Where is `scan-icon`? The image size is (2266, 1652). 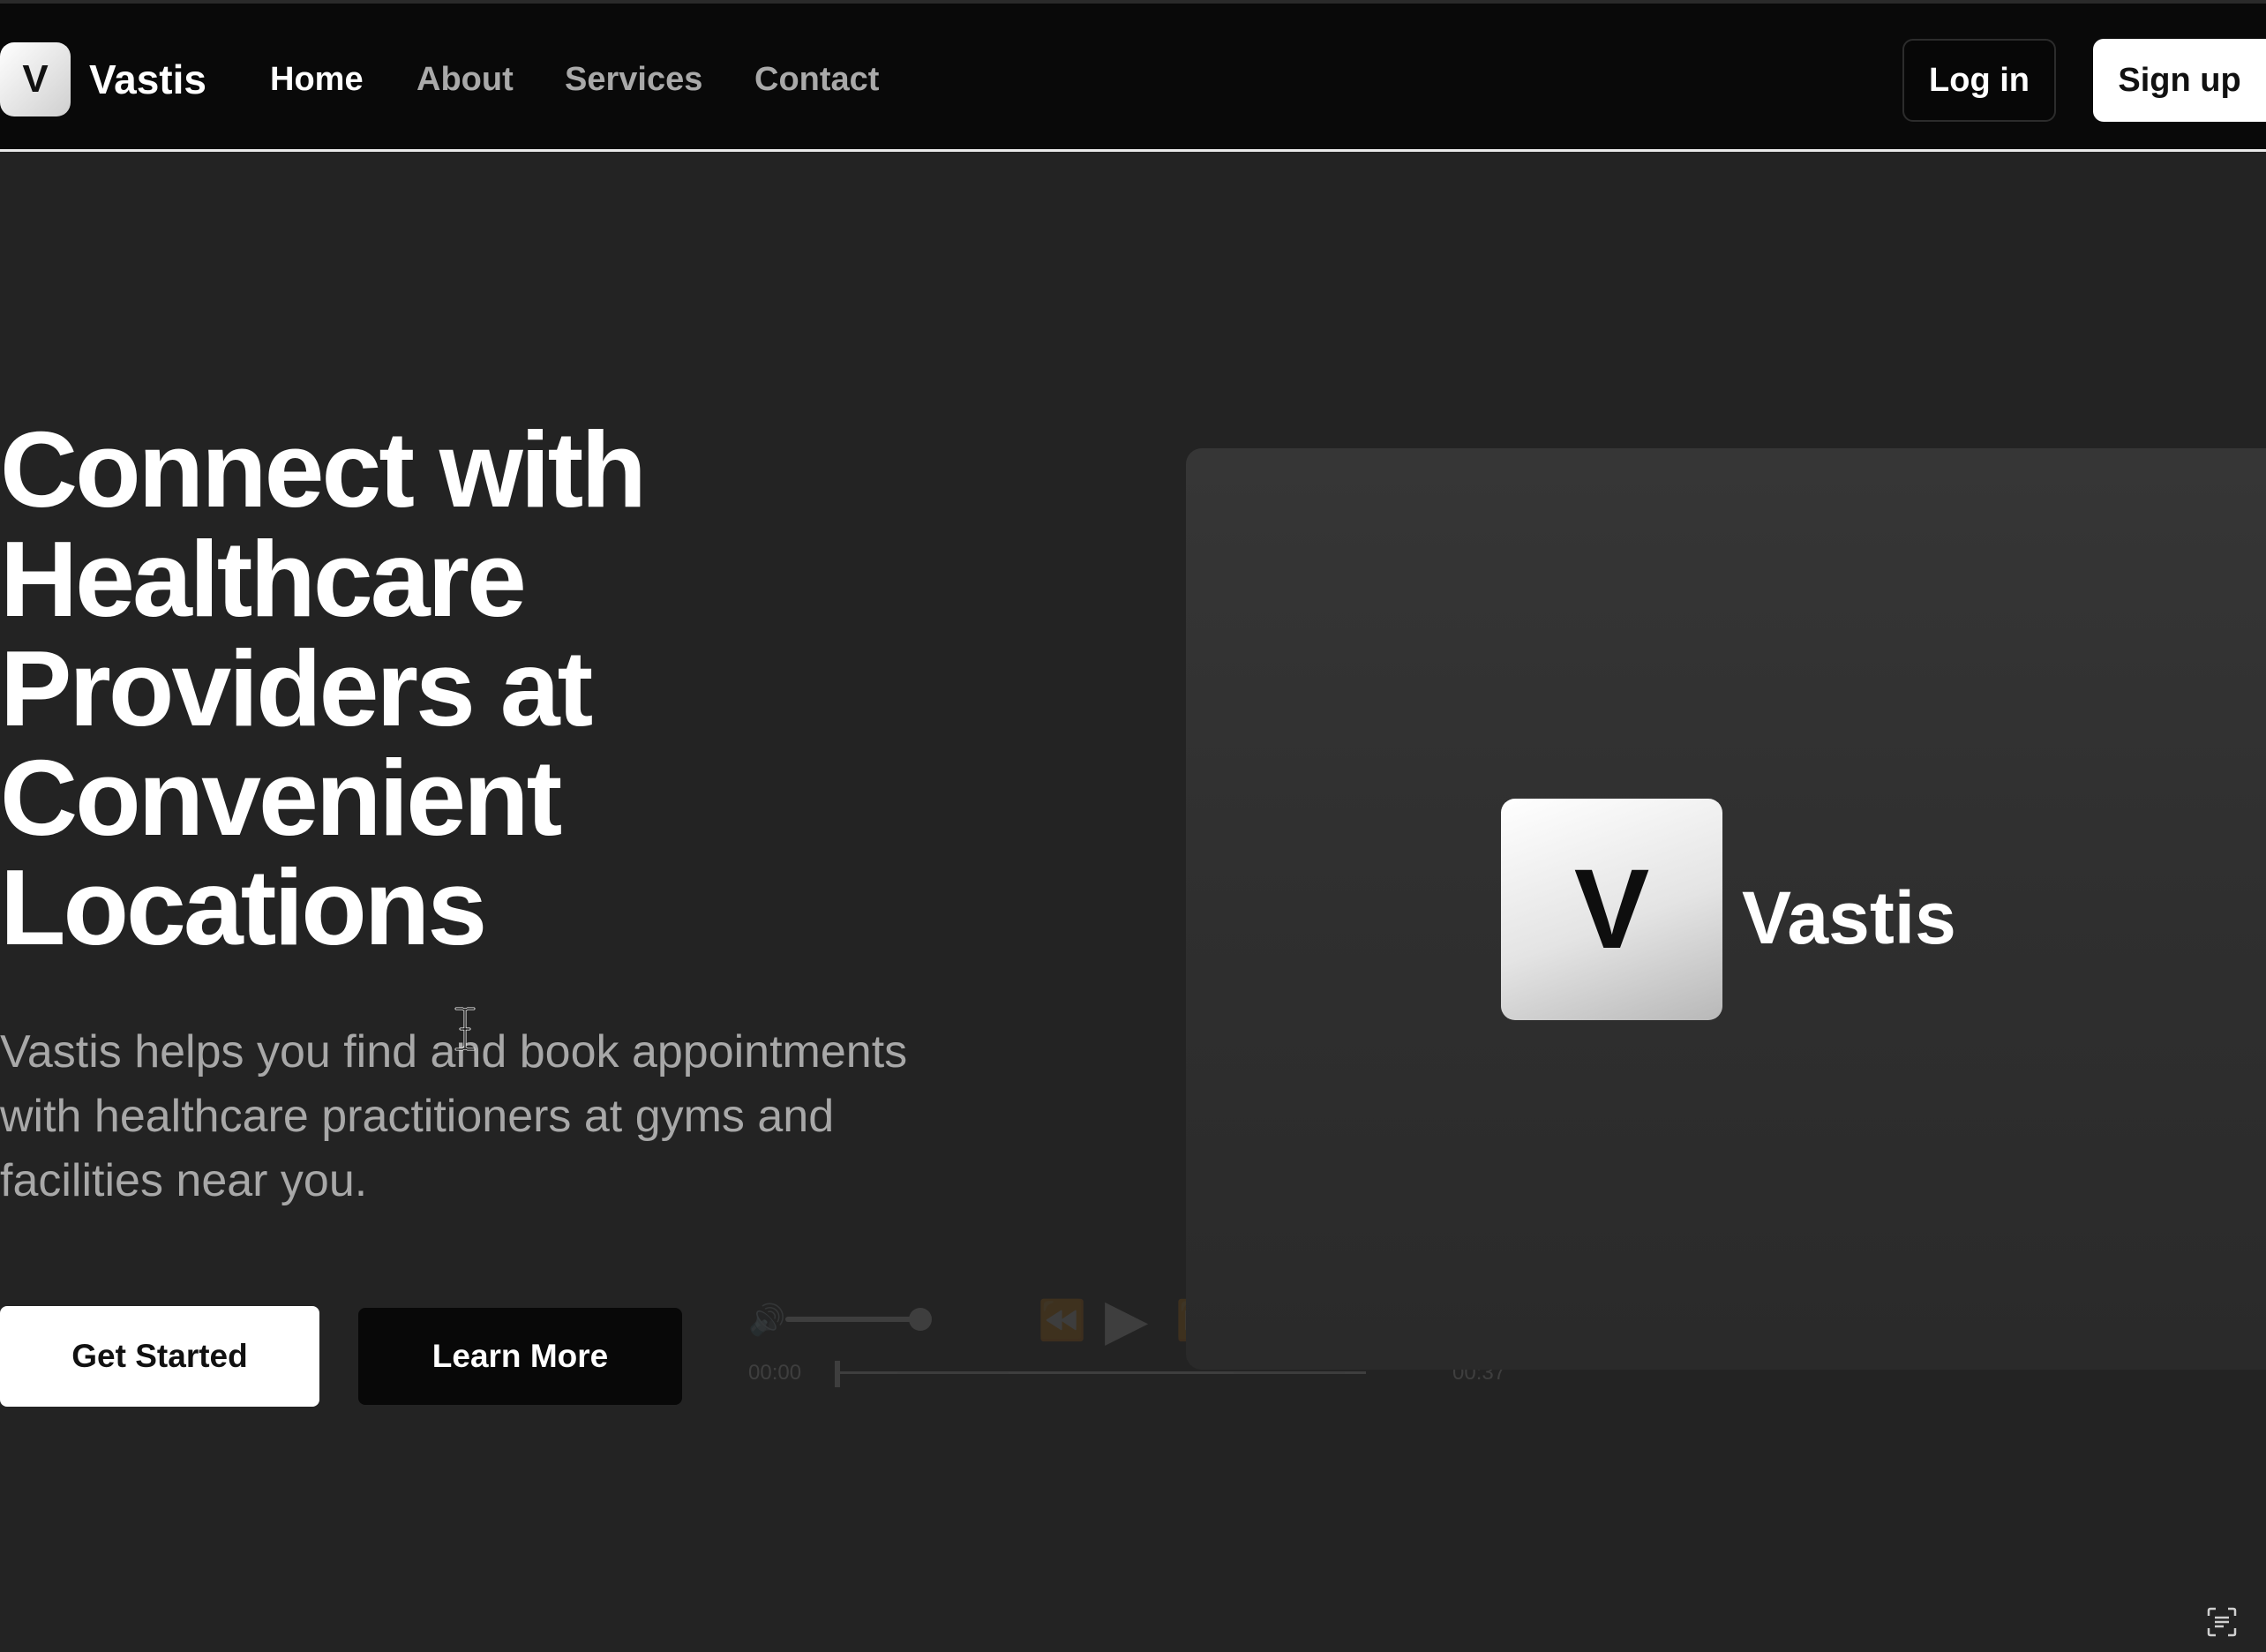 scan-icon is located at coordinates (2222, 1622).